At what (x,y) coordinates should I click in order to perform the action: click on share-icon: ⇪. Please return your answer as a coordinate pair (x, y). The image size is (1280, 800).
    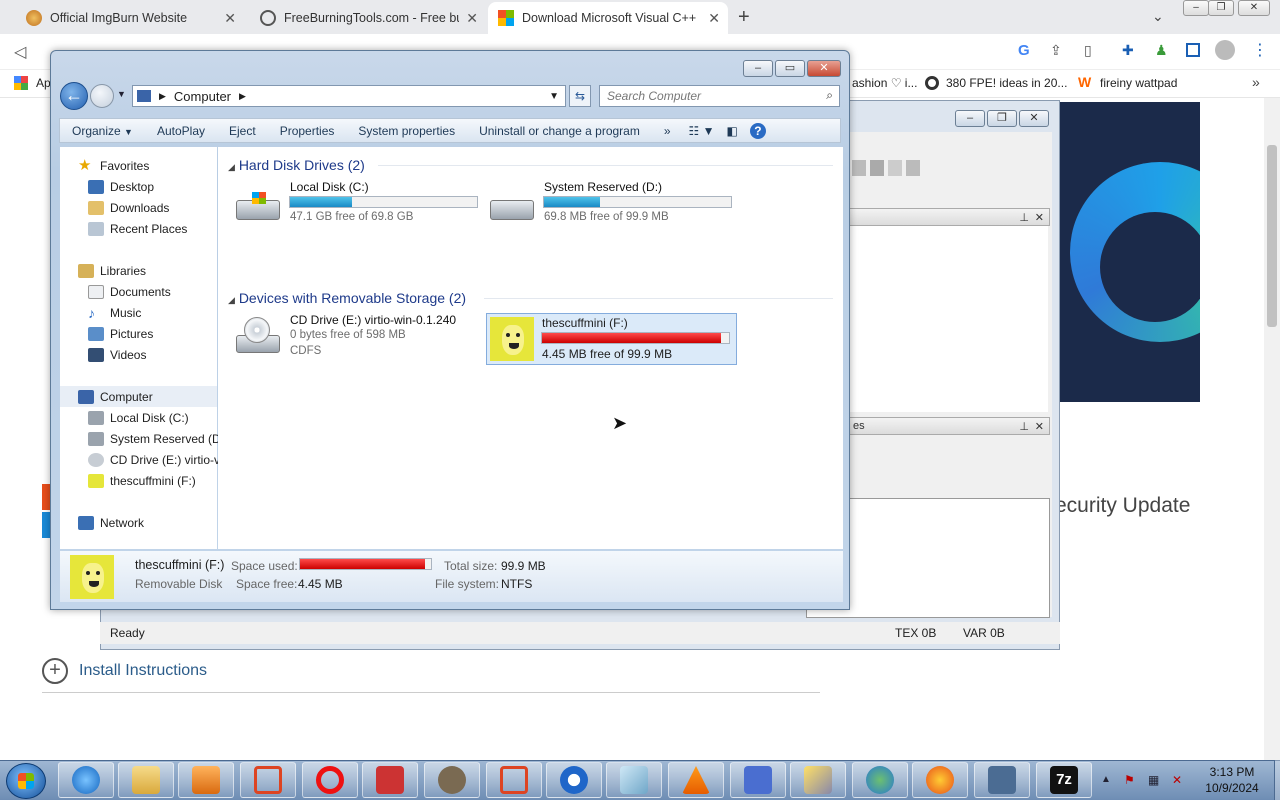
    Looking at the image, I should click on (1056, 50).